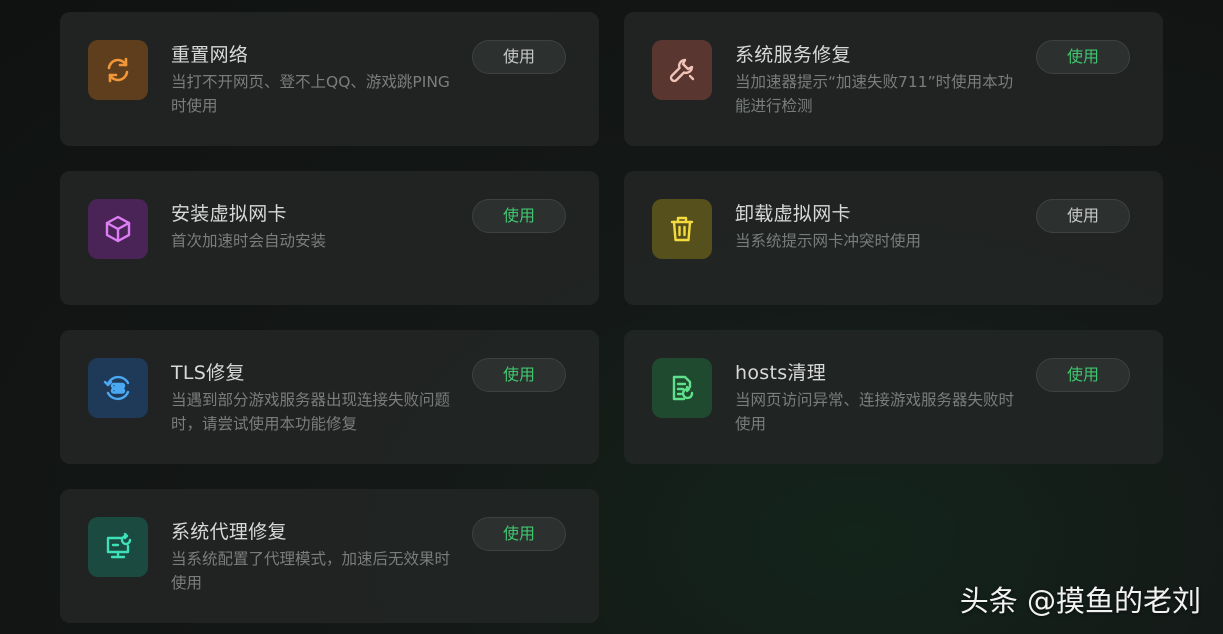  I want to click on tool-title: TLS修复, so click(208, 373).